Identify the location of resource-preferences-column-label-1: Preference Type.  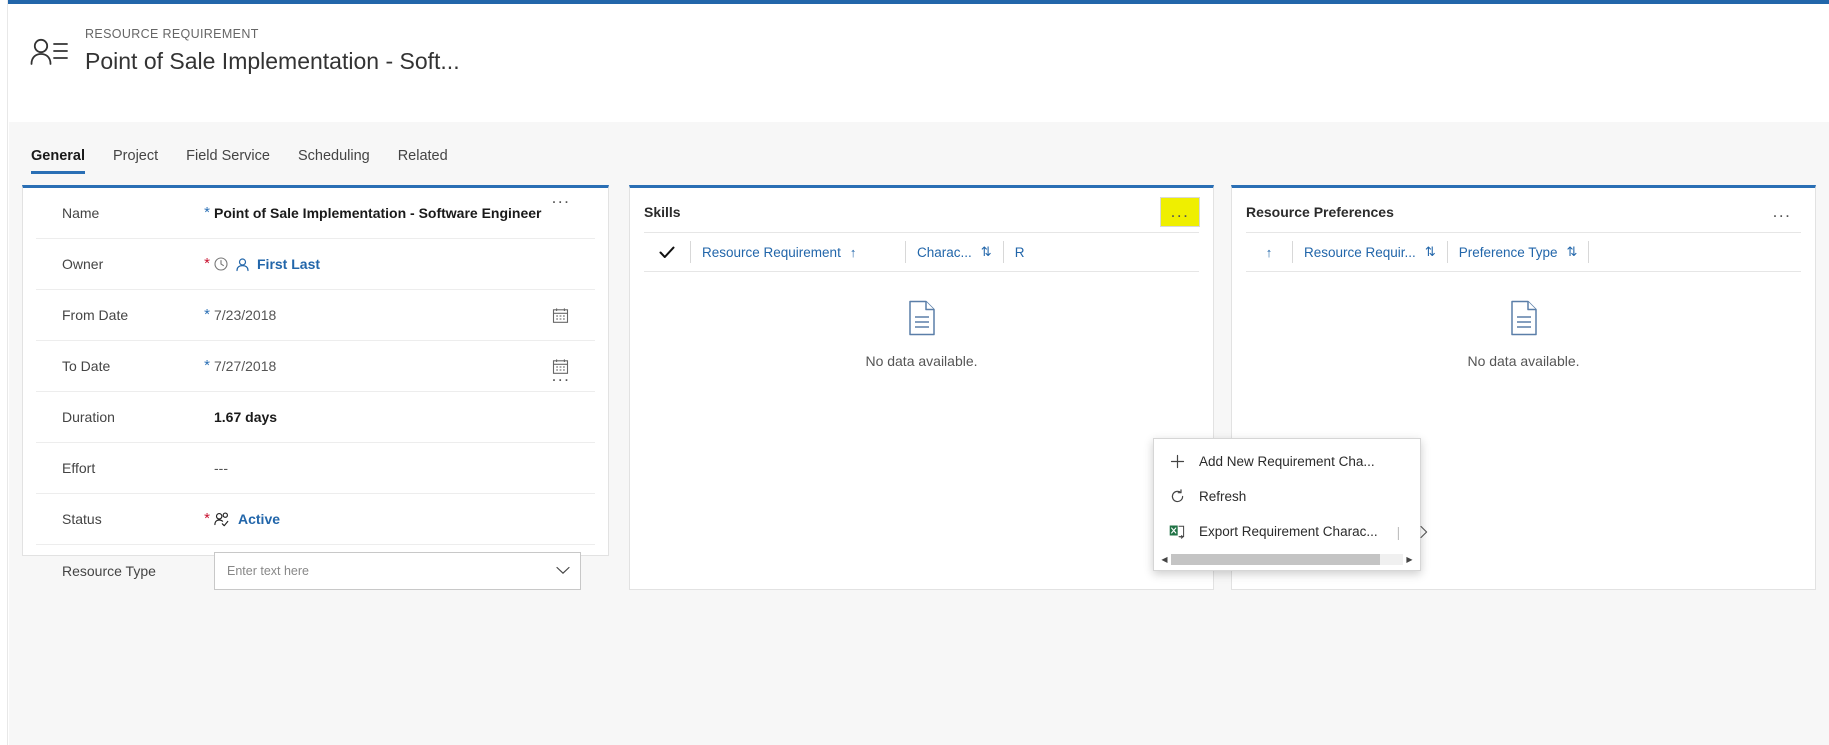
(1508, 252).